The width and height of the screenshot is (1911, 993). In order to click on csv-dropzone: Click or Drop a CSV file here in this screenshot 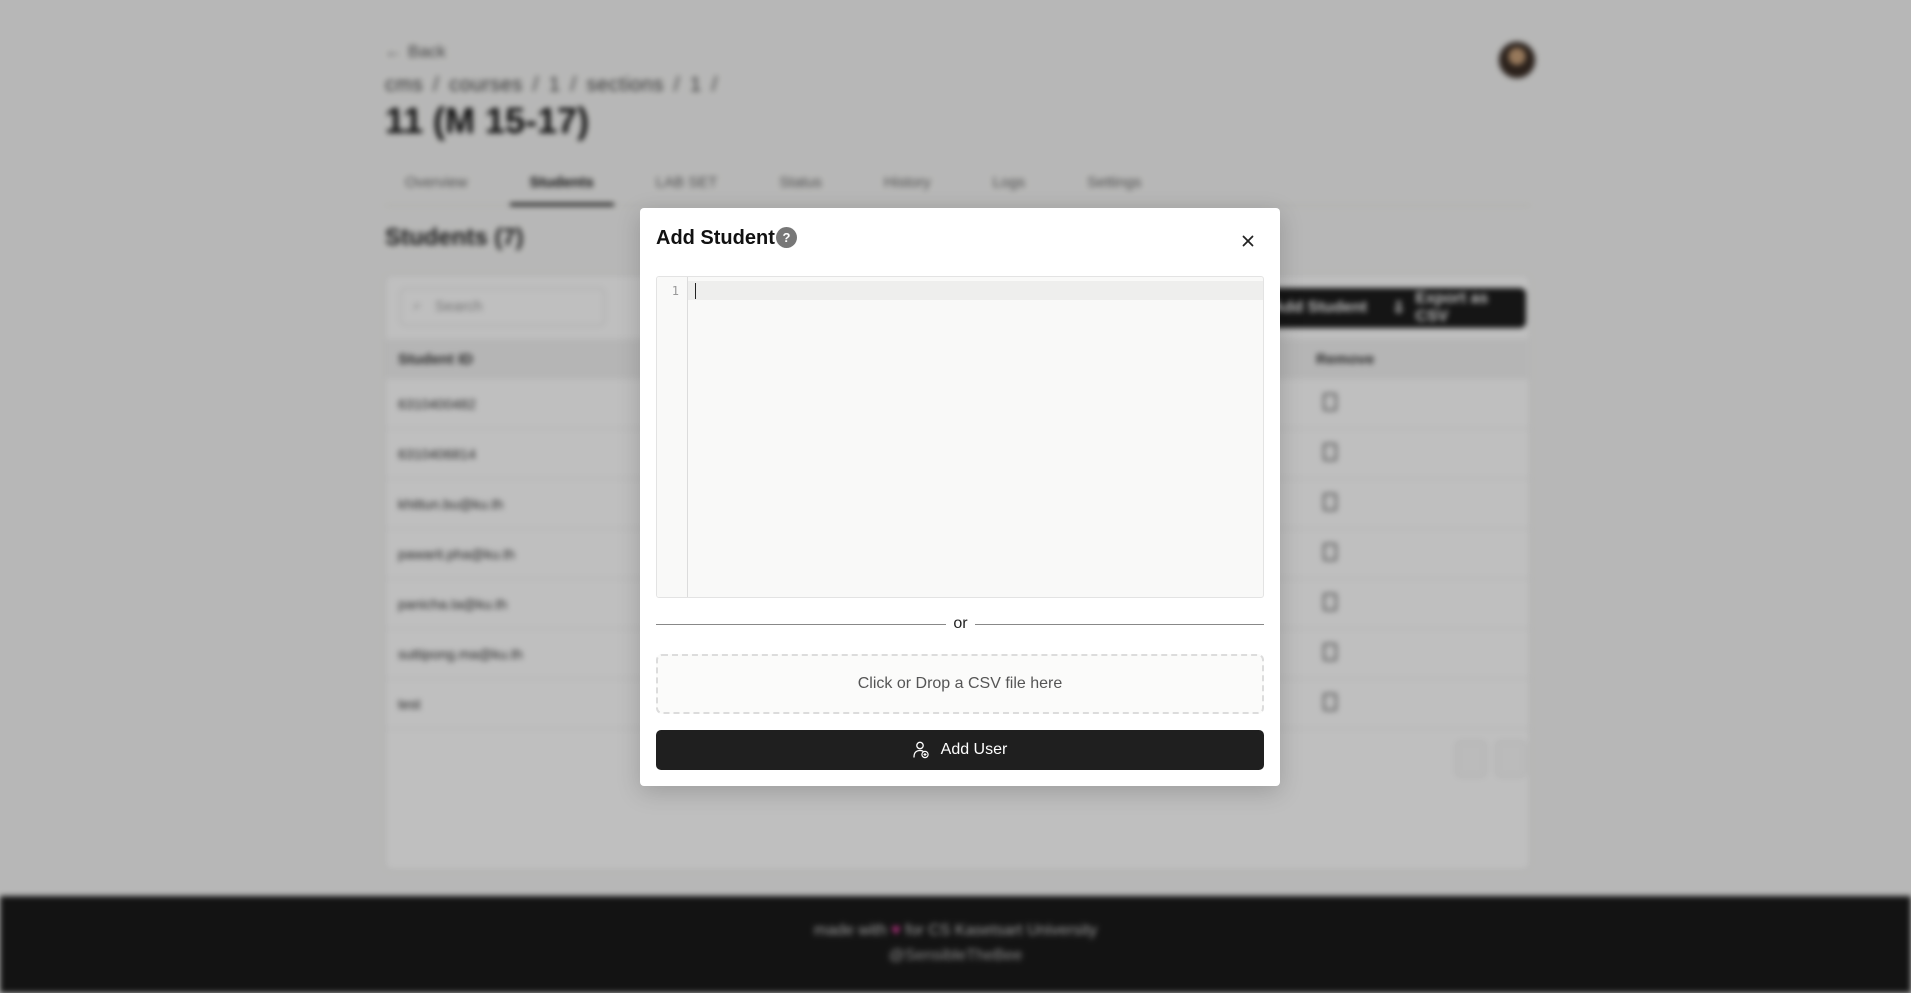, I will do `click(960, 684)`.